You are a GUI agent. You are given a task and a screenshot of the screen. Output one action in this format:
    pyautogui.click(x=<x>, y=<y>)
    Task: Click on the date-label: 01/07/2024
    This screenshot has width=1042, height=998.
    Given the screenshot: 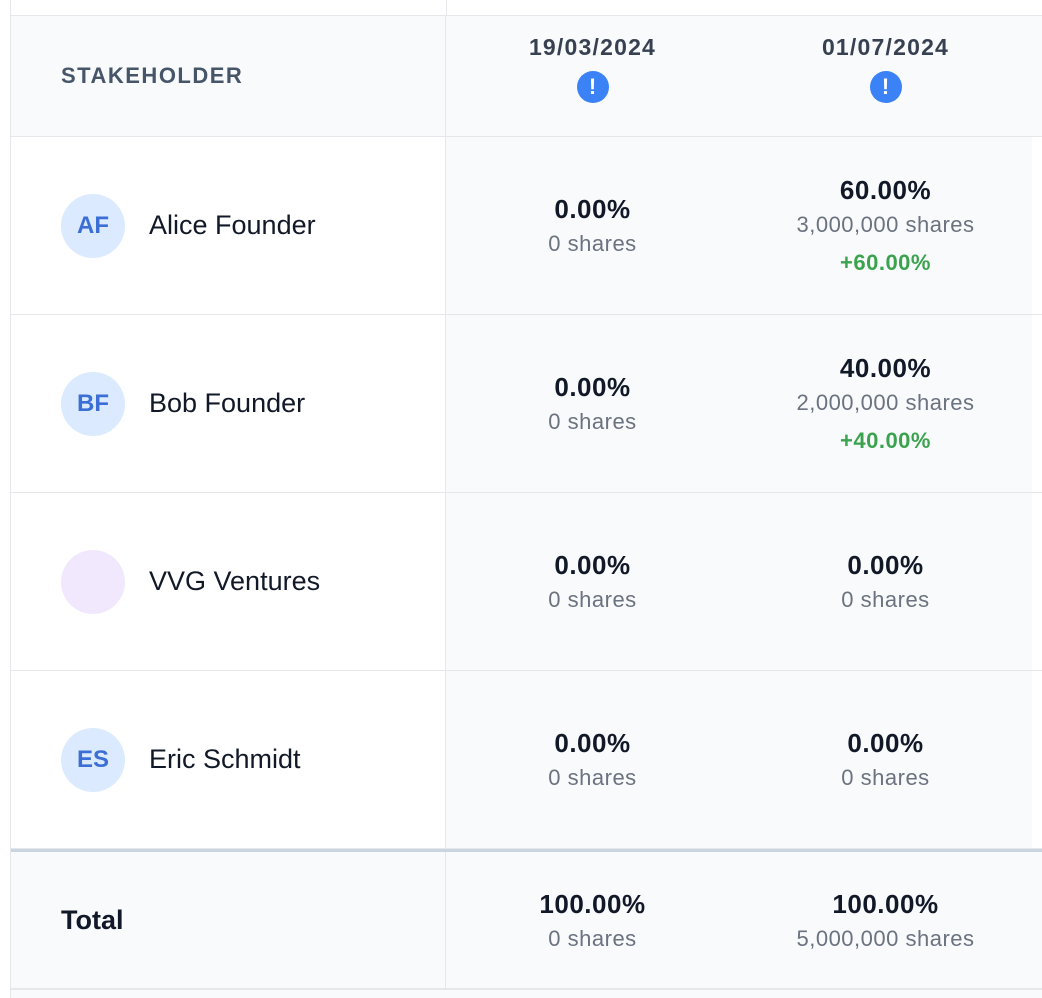 What is the action you would take?
    pyautogui.click(x=885, y=46)
    